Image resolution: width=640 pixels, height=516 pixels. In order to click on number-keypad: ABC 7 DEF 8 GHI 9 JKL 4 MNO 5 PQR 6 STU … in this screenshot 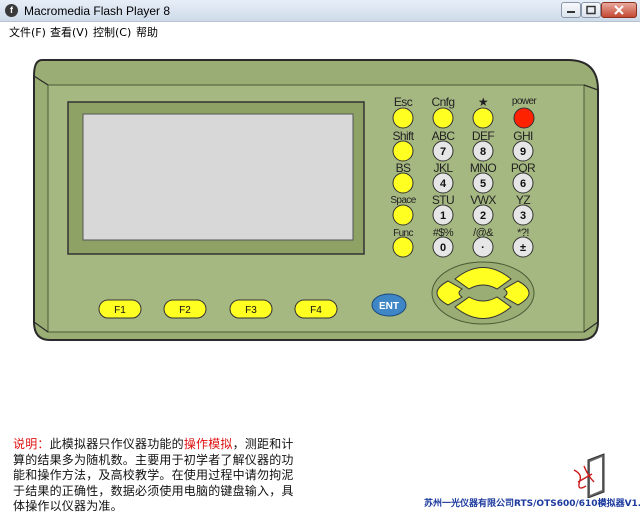, I will do `click(484, 193)`.